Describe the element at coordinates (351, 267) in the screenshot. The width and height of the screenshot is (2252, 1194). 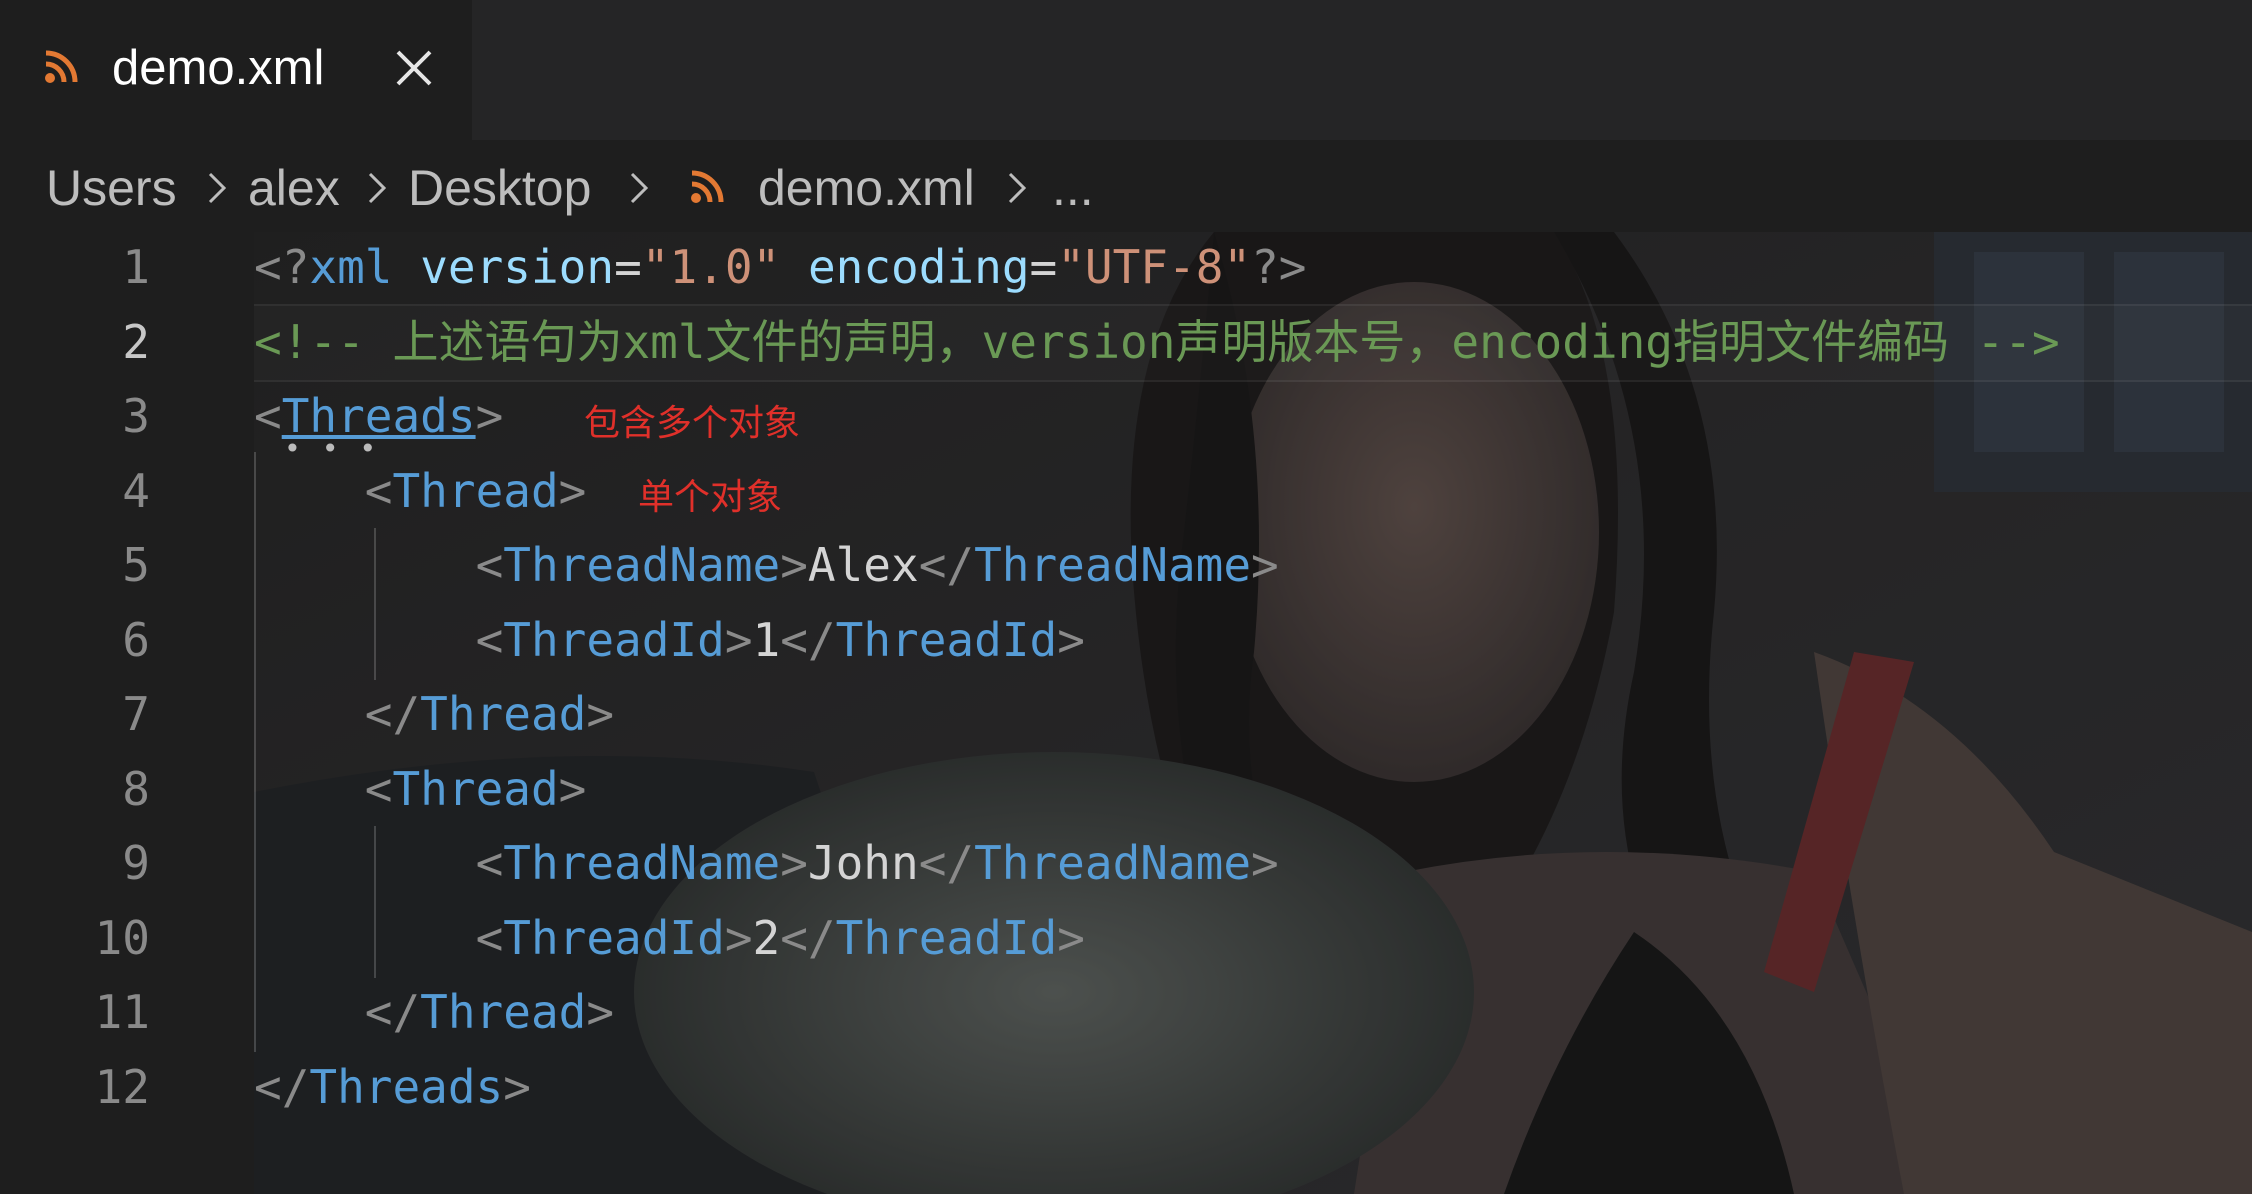
I see `code-token: xml` at that location.